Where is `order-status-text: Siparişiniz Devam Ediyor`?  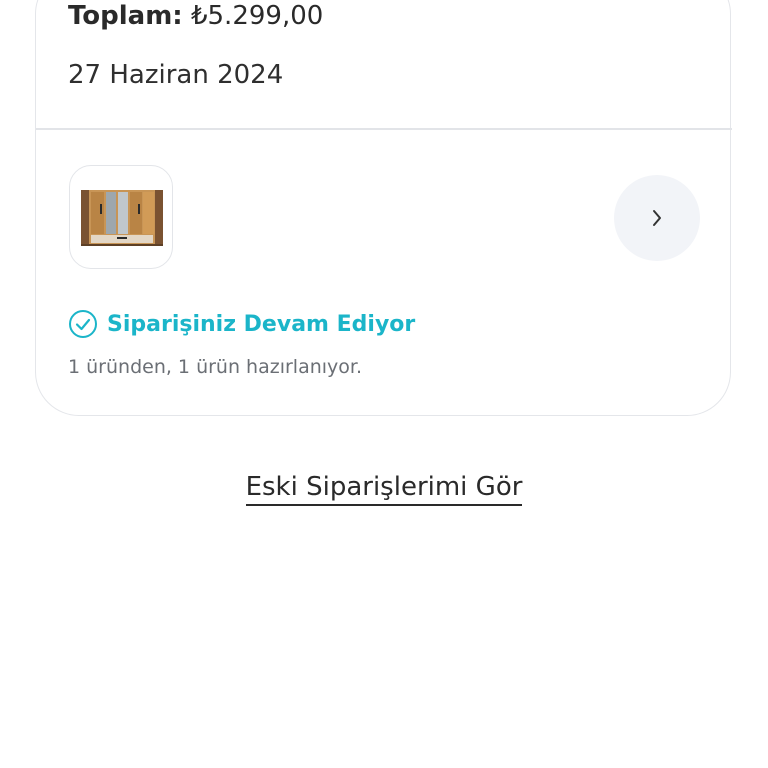
order-status-text: Siparişiniz Devam Ediyor is located at coordinates (261, 324).